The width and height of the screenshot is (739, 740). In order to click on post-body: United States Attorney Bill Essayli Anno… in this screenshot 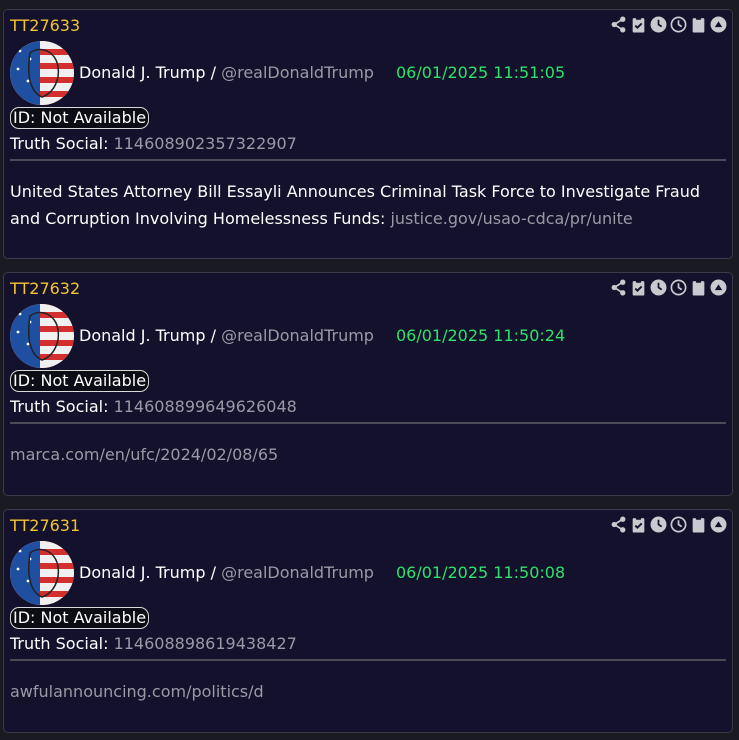, I will do `click(361, 205)`.